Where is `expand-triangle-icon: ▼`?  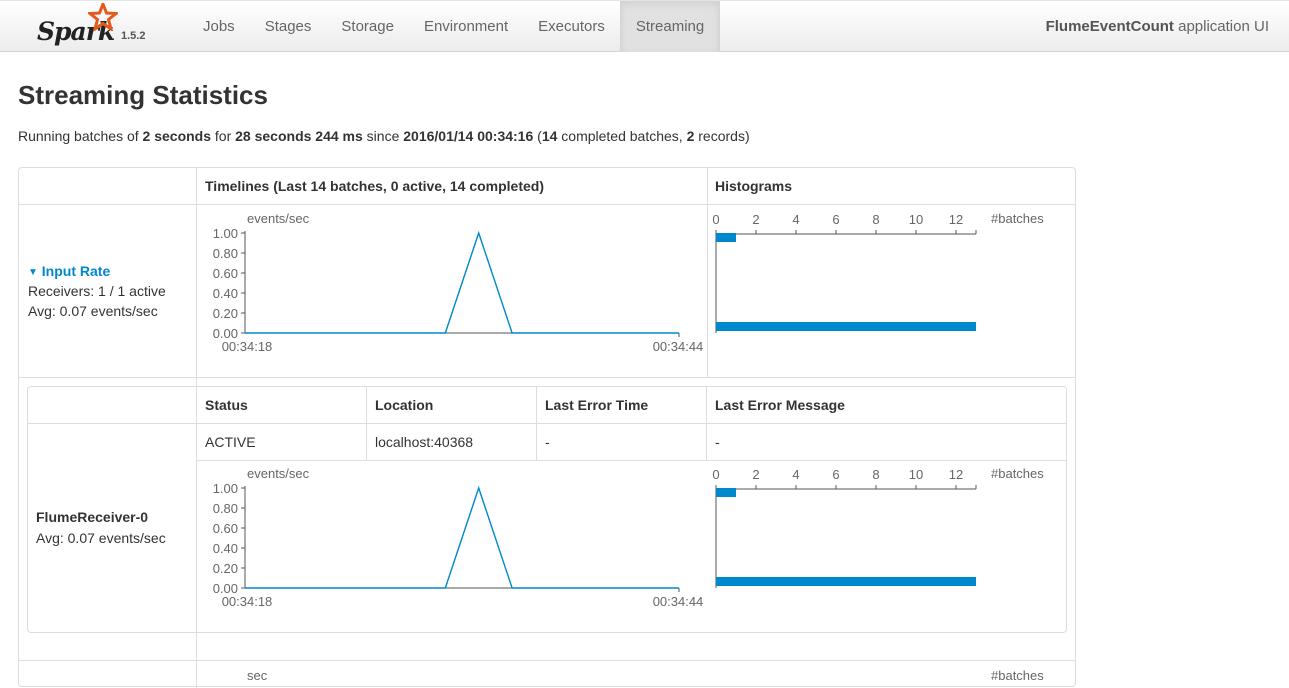
expand-triangle-icon: ▼ is located at coordinates (33, 272).